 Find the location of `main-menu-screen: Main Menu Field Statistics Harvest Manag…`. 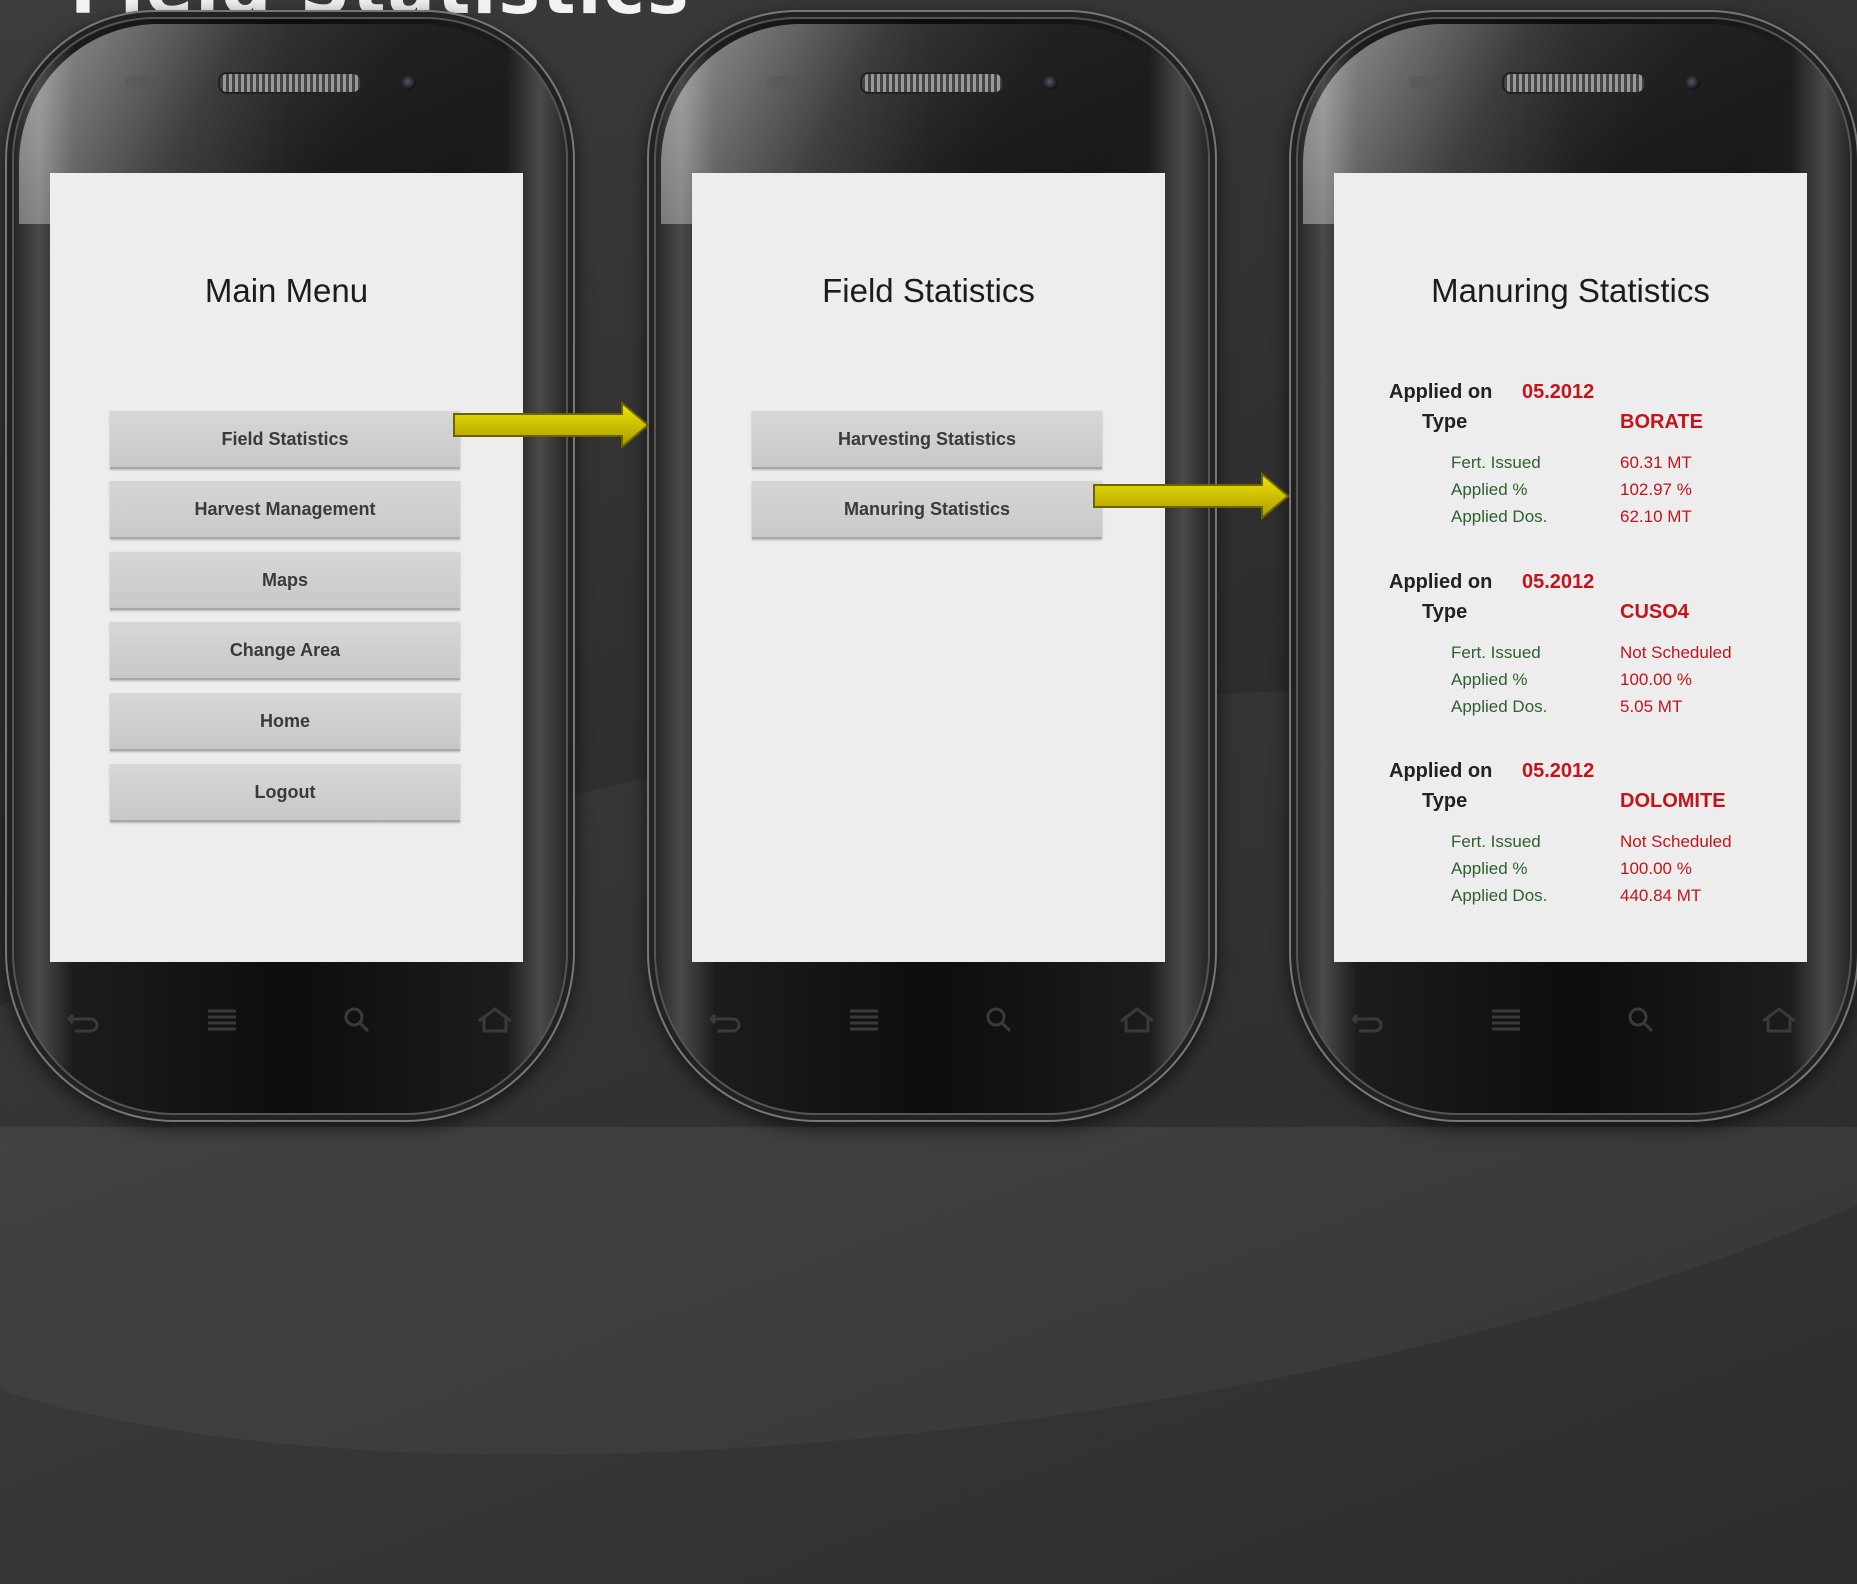

main-menu-screen: Main Menu Field Statistics Harvest Manag… is located at coordinates (286, 567).